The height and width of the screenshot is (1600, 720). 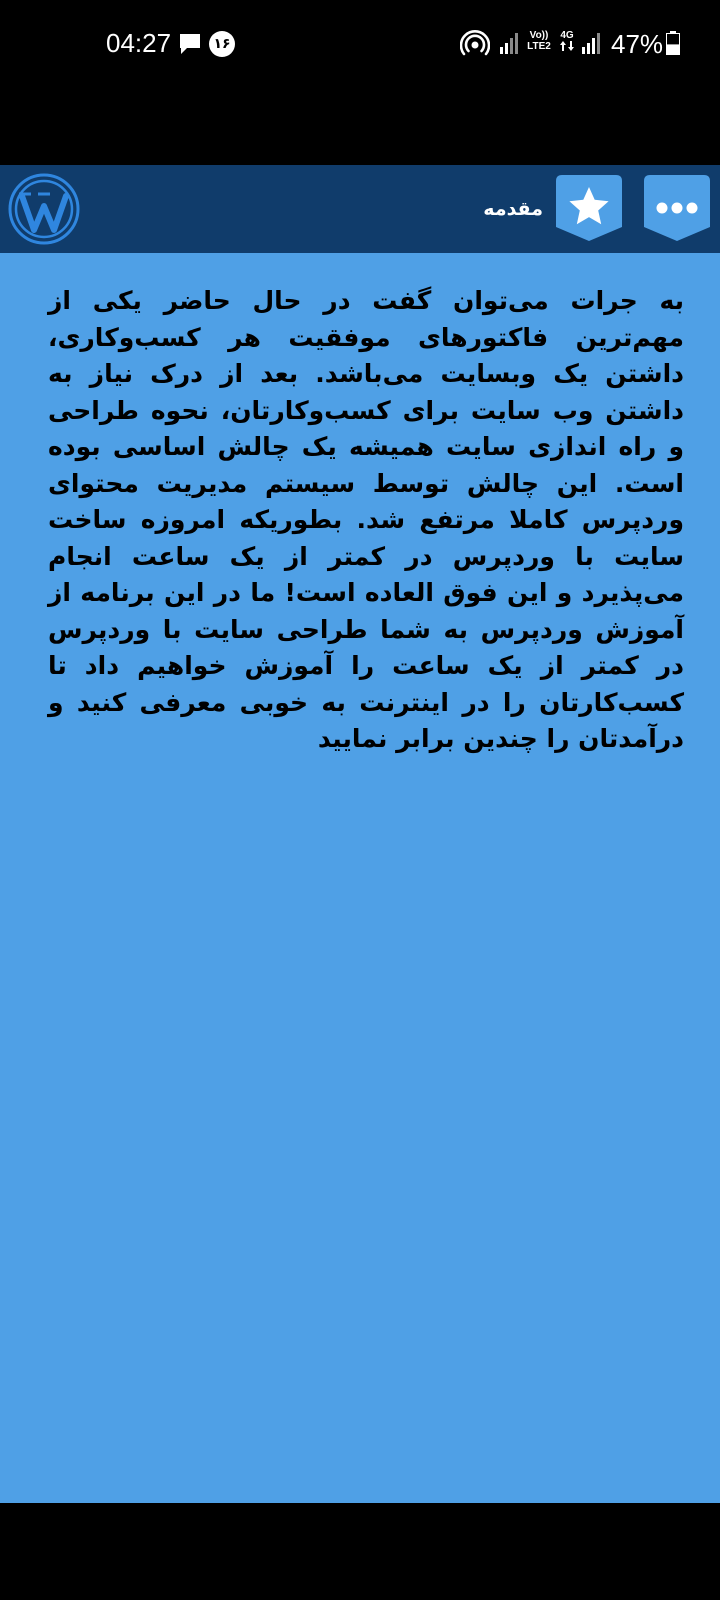 I want to click on network-type-label: 4G, so click(x=567, y=35).